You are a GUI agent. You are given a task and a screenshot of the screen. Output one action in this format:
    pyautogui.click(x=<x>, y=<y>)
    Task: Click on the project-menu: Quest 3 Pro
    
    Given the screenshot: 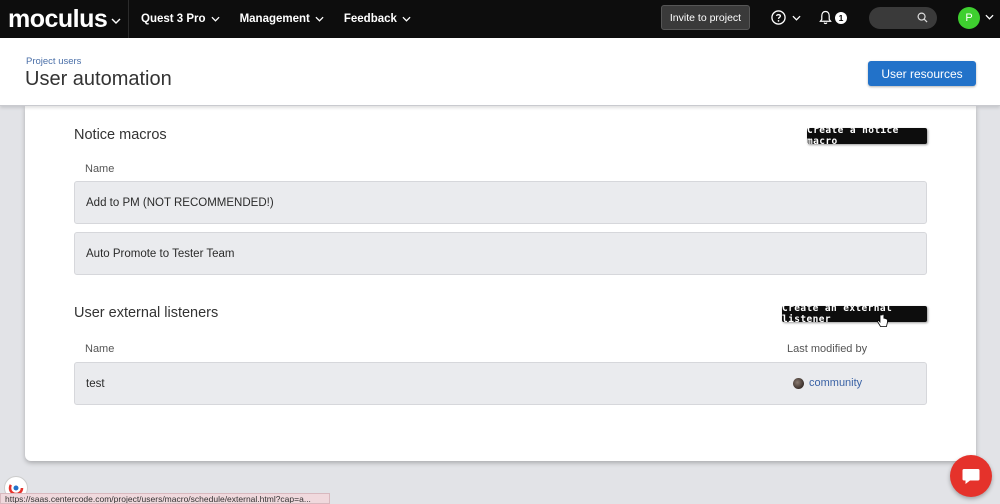 What is the action you would take?
    pyautogui.click(x=180, y=19)
    